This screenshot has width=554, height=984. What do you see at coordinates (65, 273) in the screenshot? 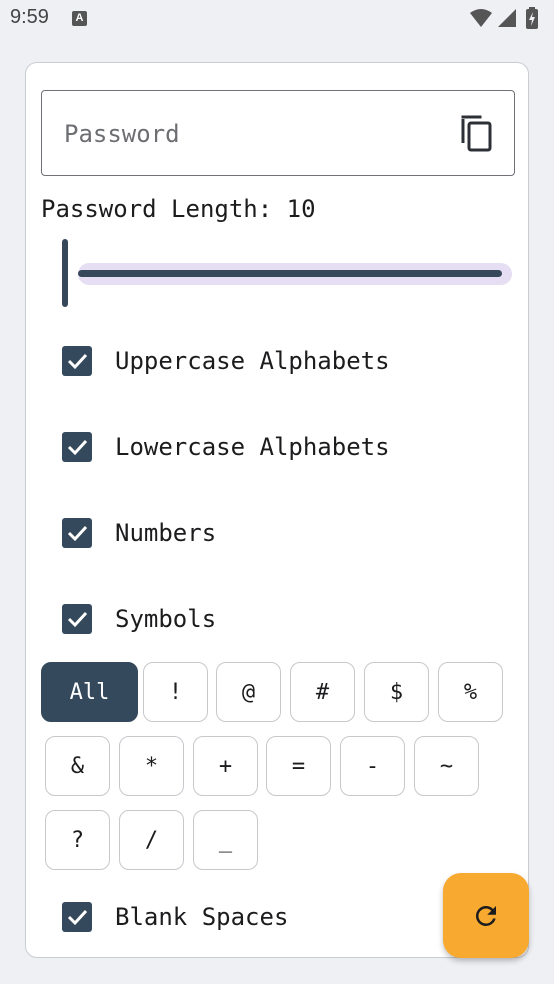
I see `slider-thumb` at bounding box center [65, 273].